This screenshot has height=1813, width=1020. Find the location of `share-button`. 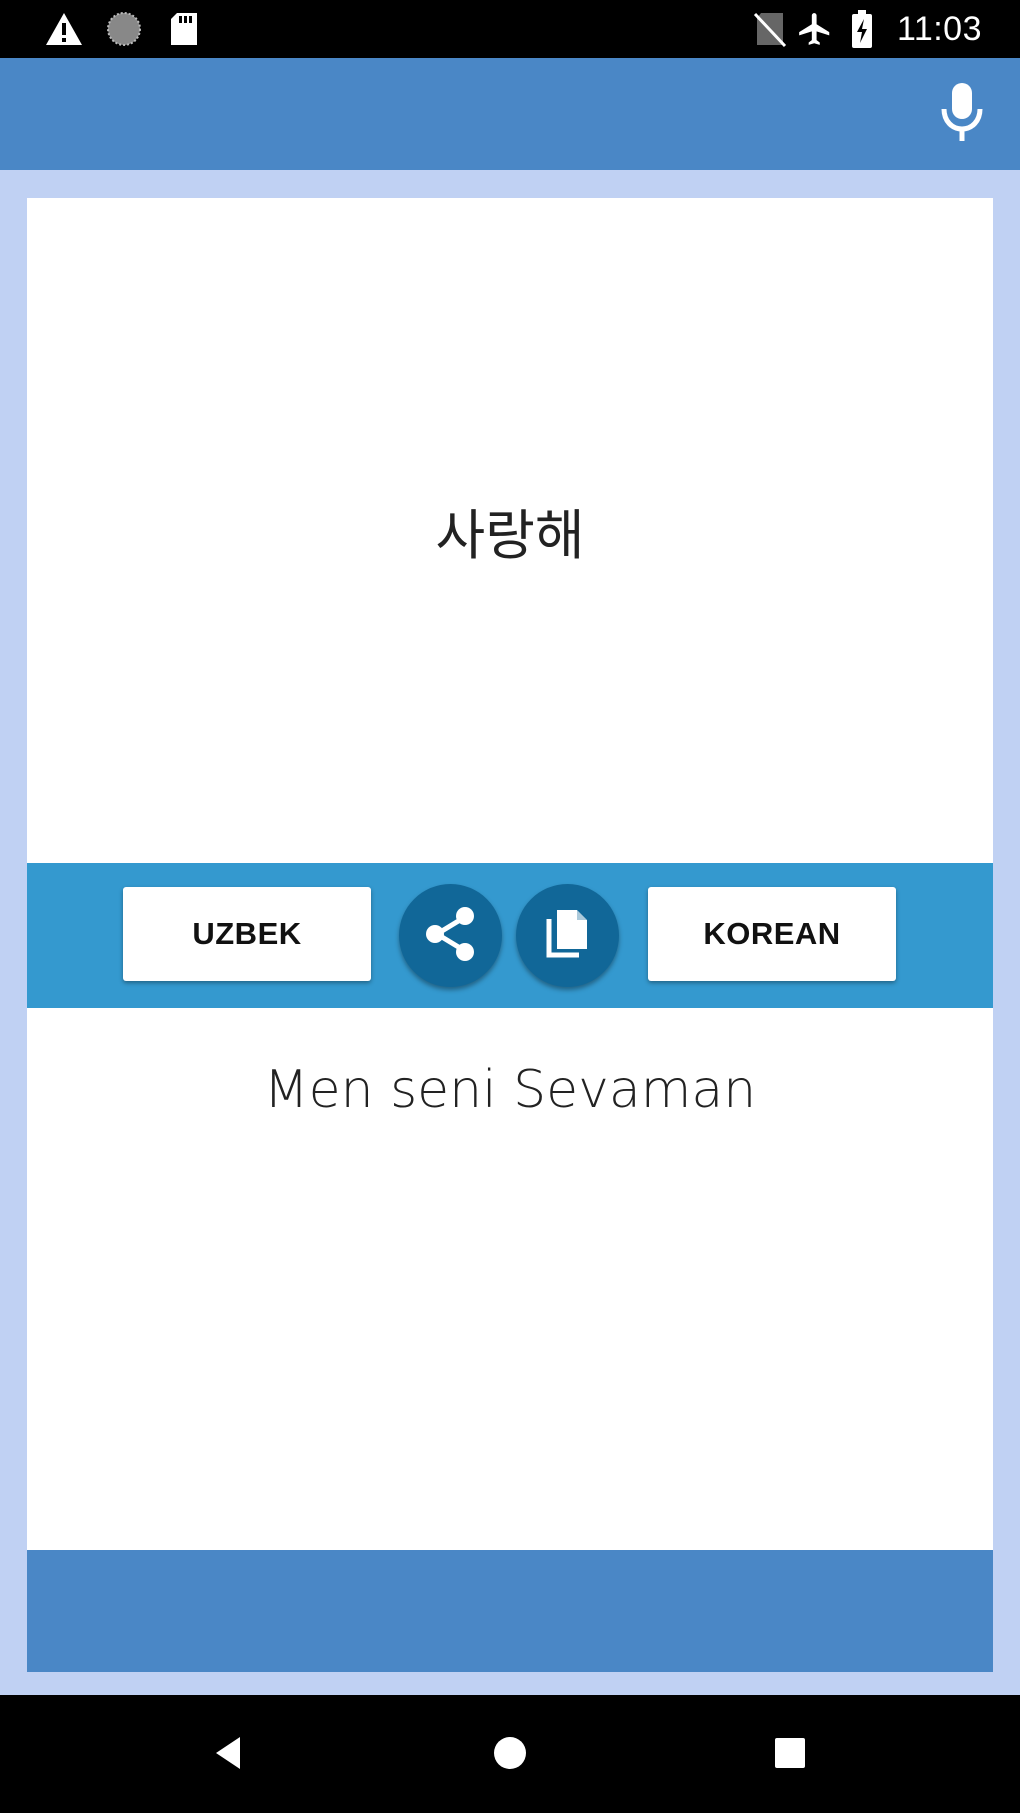

share-button is located at coordinates (450, 935).